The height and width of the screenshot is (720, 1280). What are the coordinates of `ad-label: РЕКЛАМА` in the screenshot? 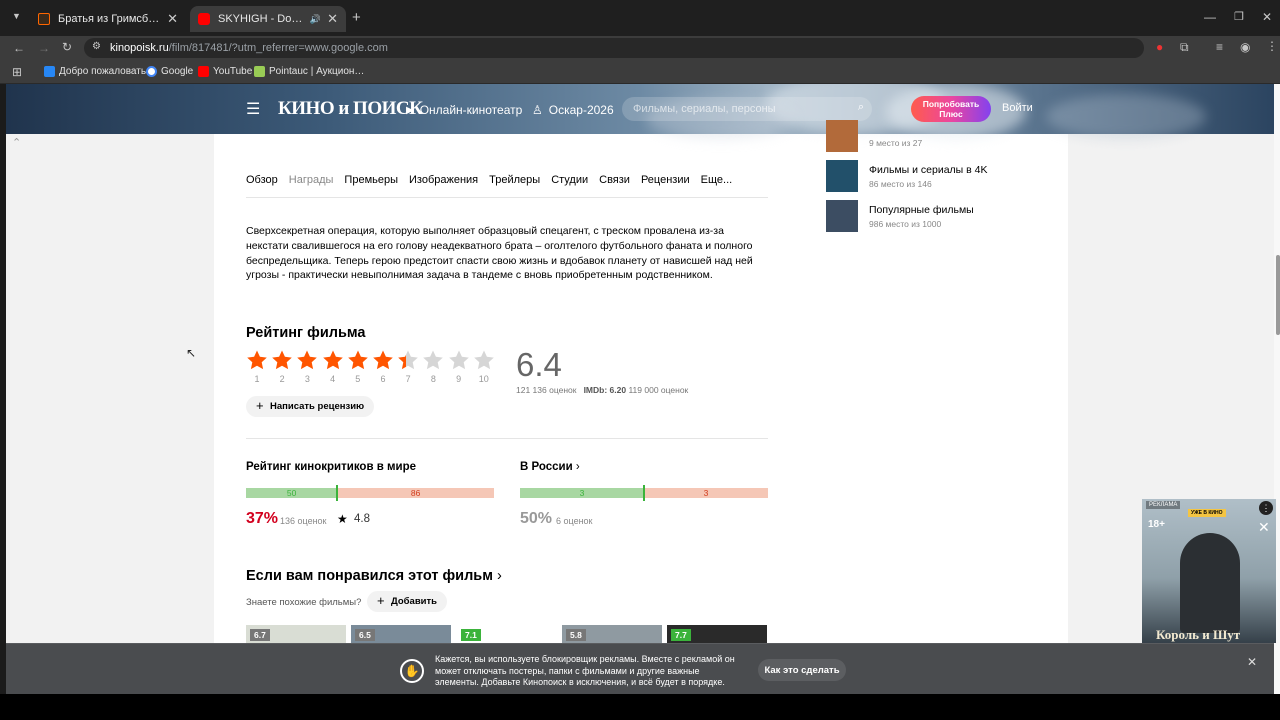 It's located at (1163, 505).